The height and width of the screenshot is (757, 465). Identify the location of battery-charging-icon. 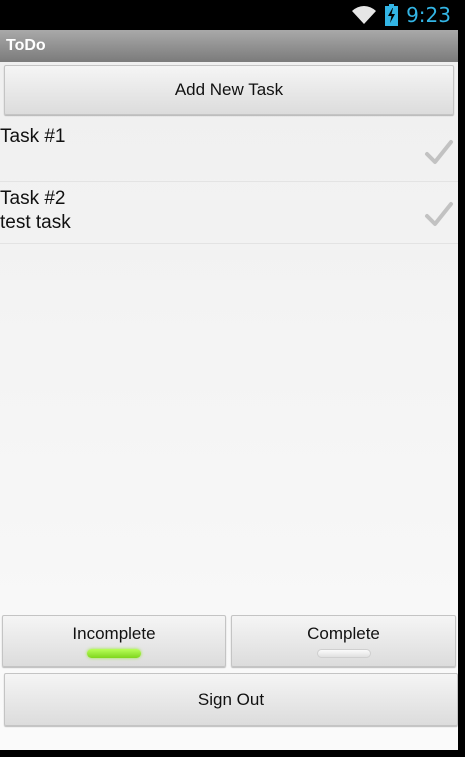
(392, 15).